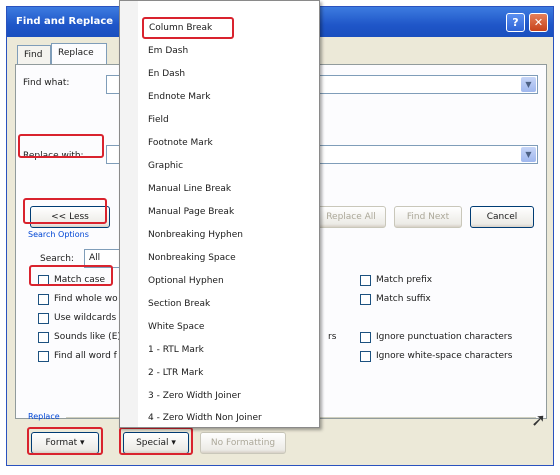 The width and height of the screenshot is (560, 475). Describe the element at coordinates (43, 299) in the screenshot. I see `find-whole-words-checkbox` at that location.